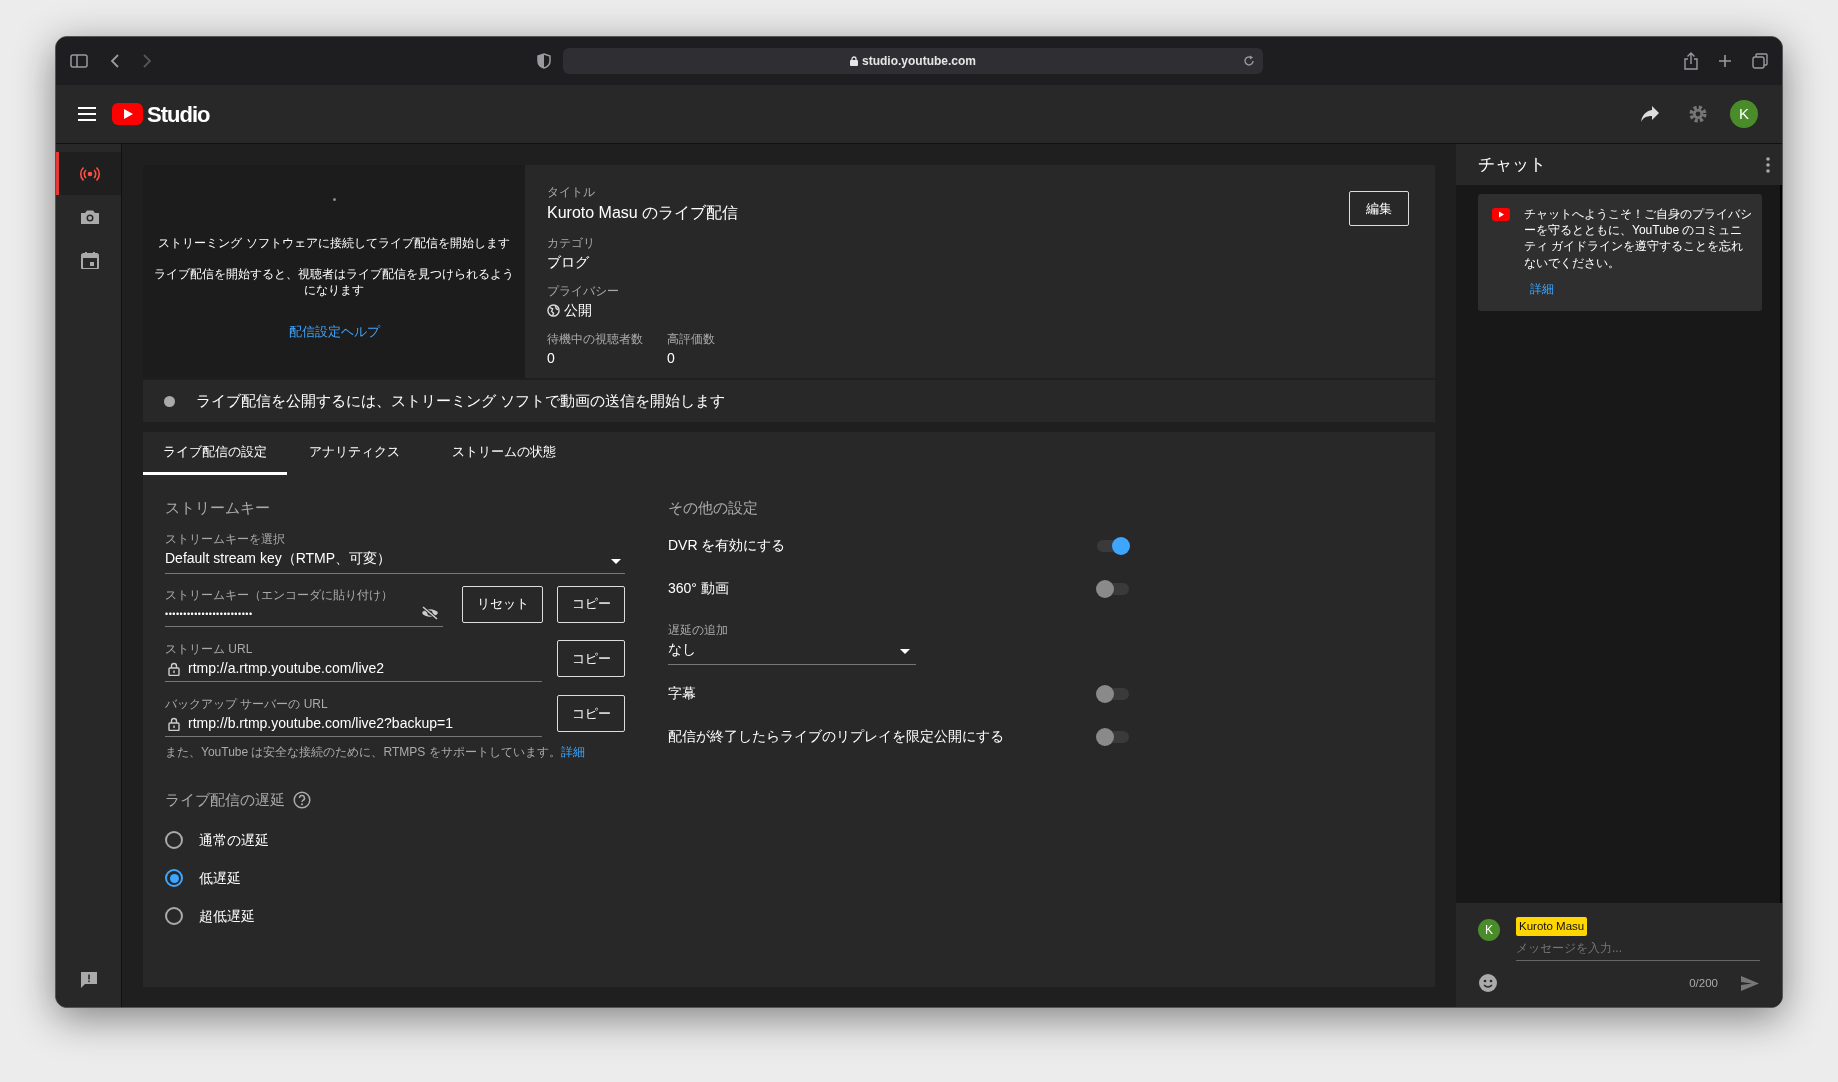 The height and width of the screenshot is (1082, 1838). I want to click on shield-icon, so click(544, 61).